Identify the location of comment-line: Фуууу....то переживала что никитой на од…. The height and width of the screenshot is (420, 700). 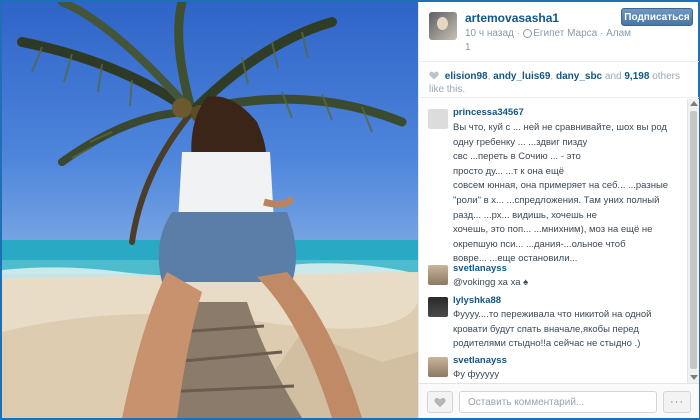
(552, 314).